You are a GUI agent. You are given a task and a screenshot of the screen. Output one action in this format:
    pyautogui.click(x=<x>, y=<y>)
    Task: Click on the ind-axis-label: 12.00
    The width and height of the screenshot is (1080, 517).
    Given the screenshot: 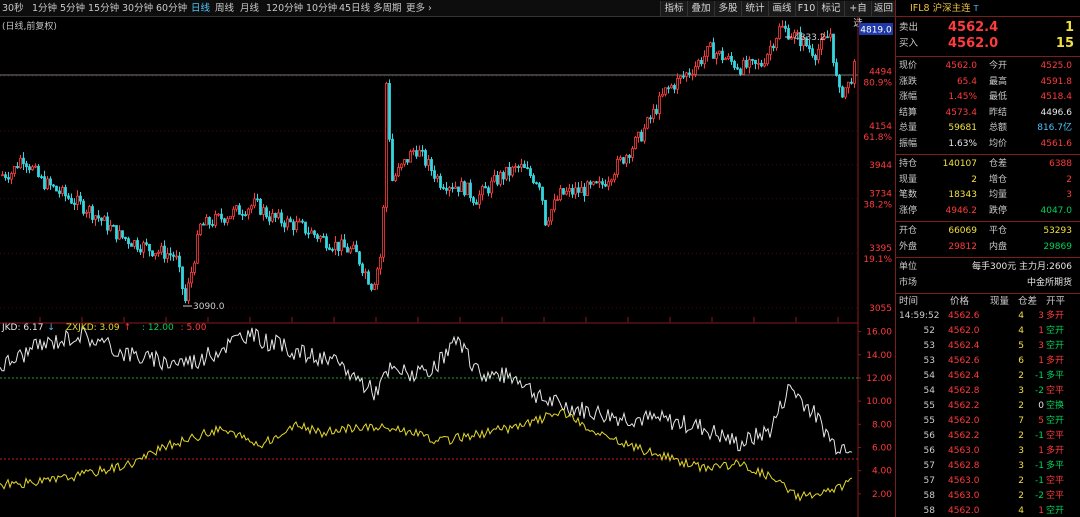 What is the action you would take?
    pyautogui.click(x=879, y=379)
    